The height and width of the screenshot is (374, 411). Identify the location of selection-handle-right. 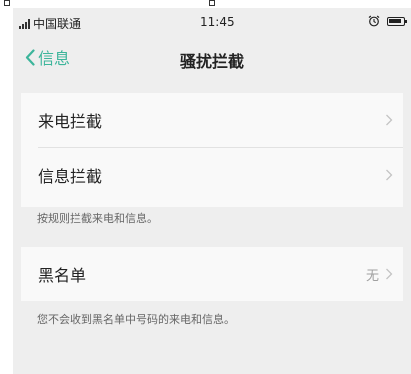
(212, 3).